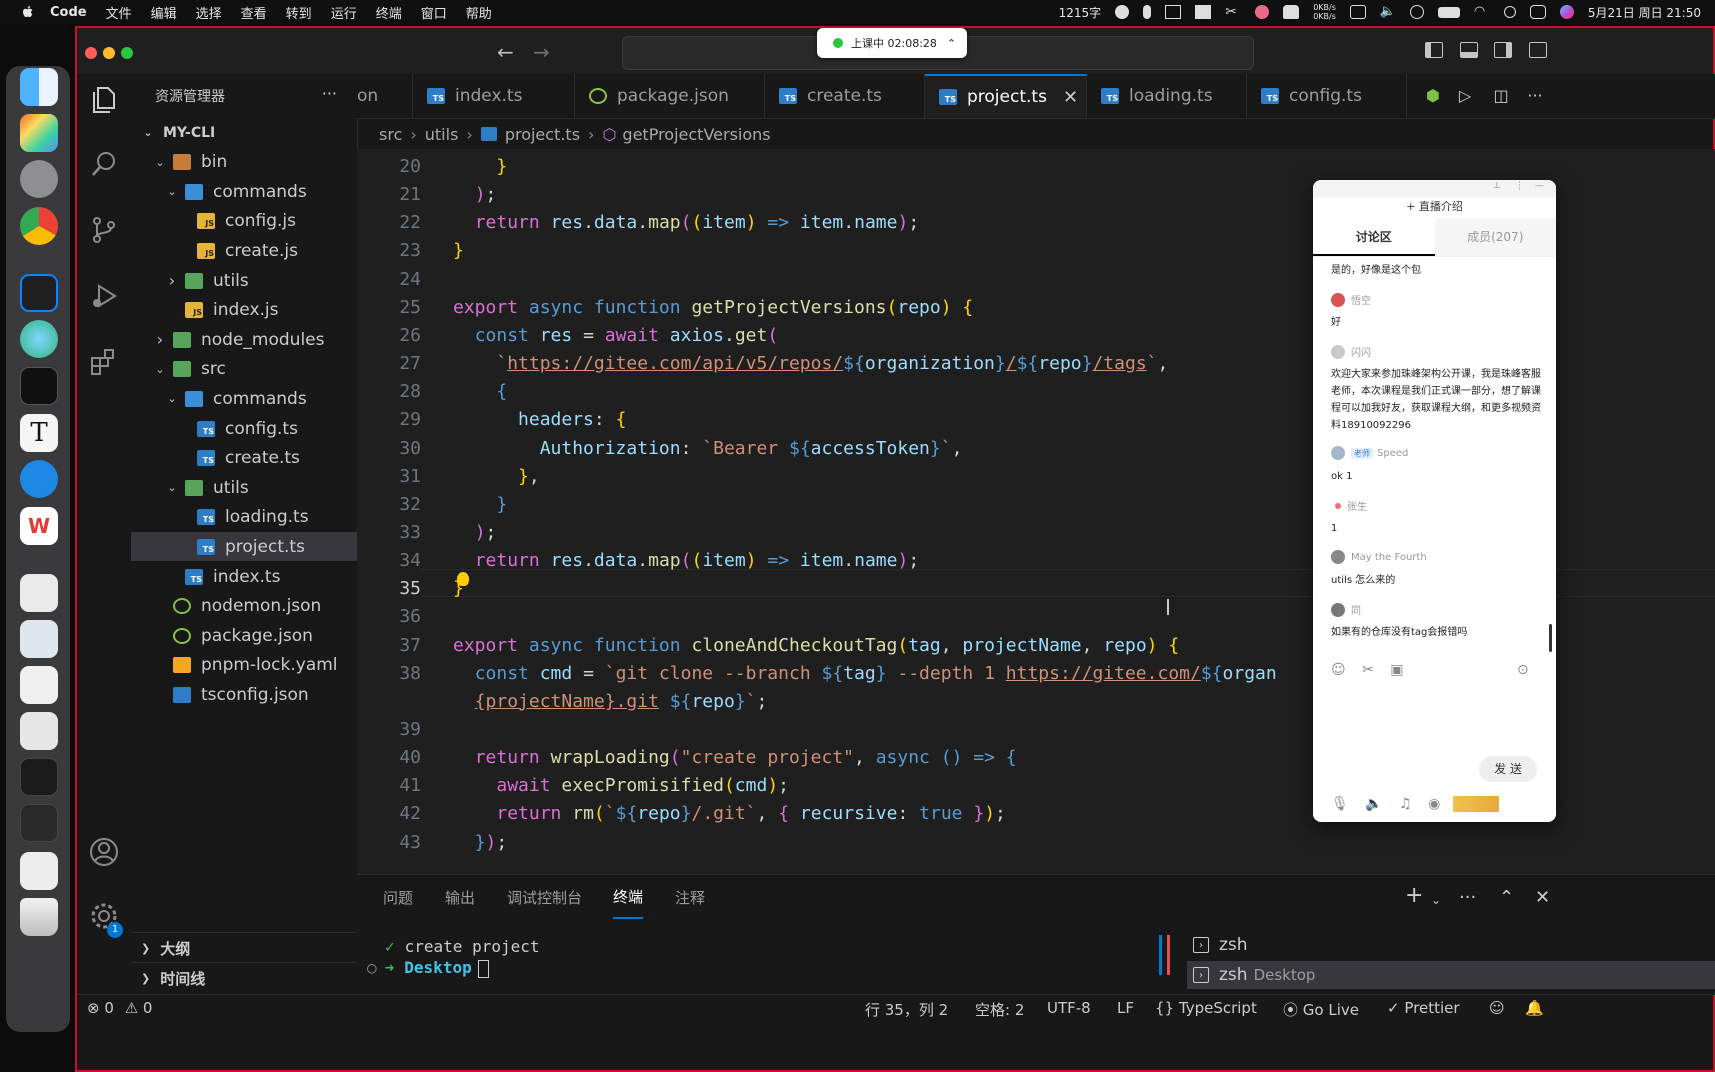 This screenshot has height=1072, width=1715. I want to click on vscode-icon, so click(39, 293).